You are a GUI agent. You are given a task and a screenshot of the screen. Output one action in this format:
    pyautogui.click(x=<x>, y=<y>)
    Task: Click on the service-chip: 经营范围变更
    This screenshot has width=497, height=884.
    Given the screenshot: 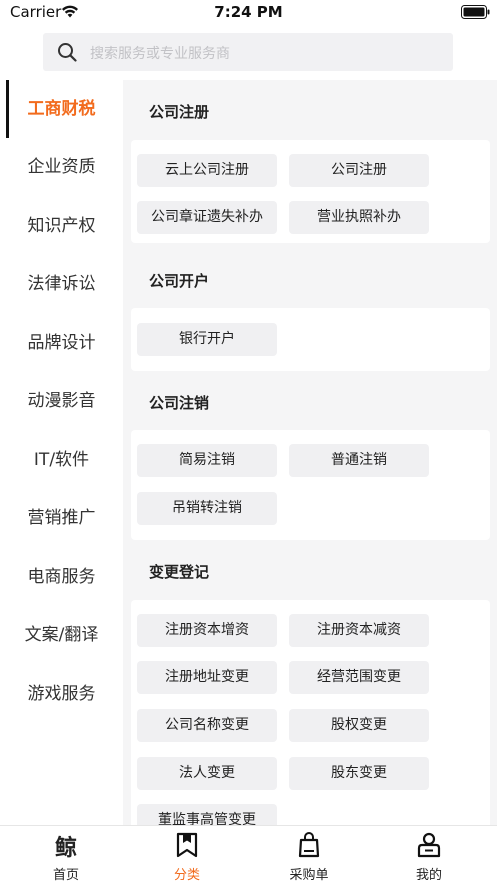 What is the action you would take?
    pyautogui.click(x=359, y=677)
    